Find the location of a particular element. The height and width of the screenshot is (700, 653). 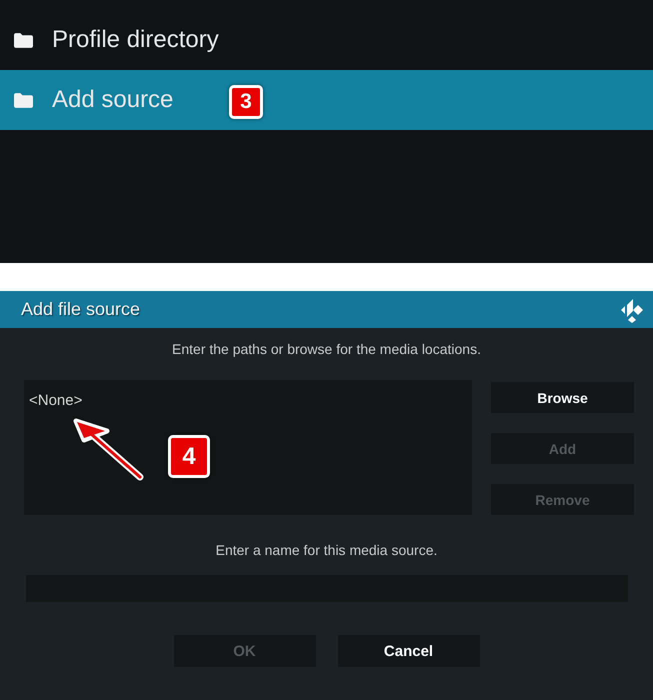

dialog-button: Cancel is located at coordinates (409, 651).